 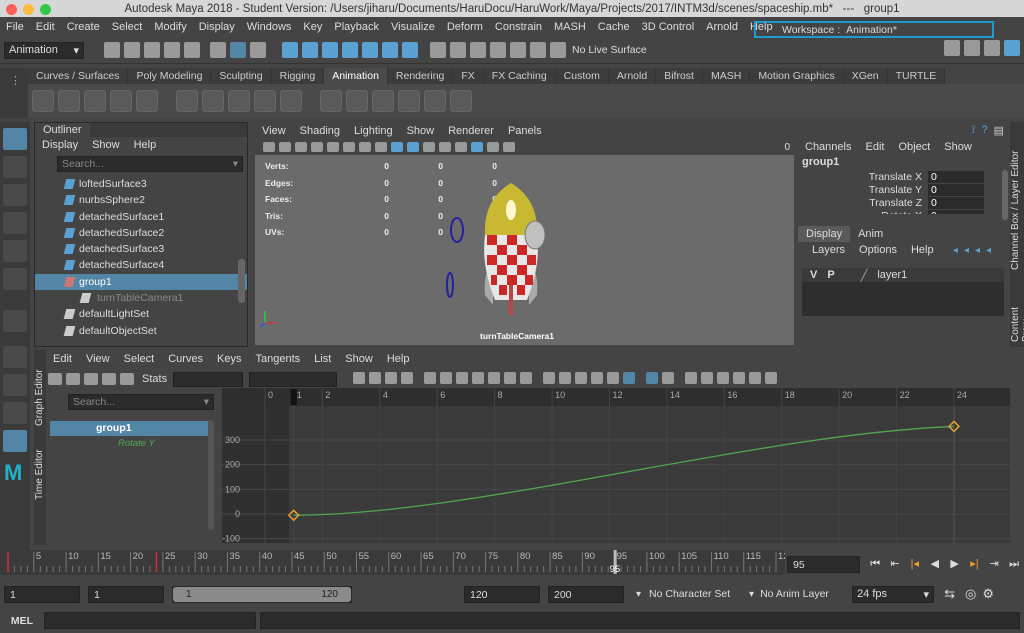 What do you see at coordinates (525, 131) in the screenshot?
I see `viewport-menu-panels: Panels` at bounding box center [525, 131].